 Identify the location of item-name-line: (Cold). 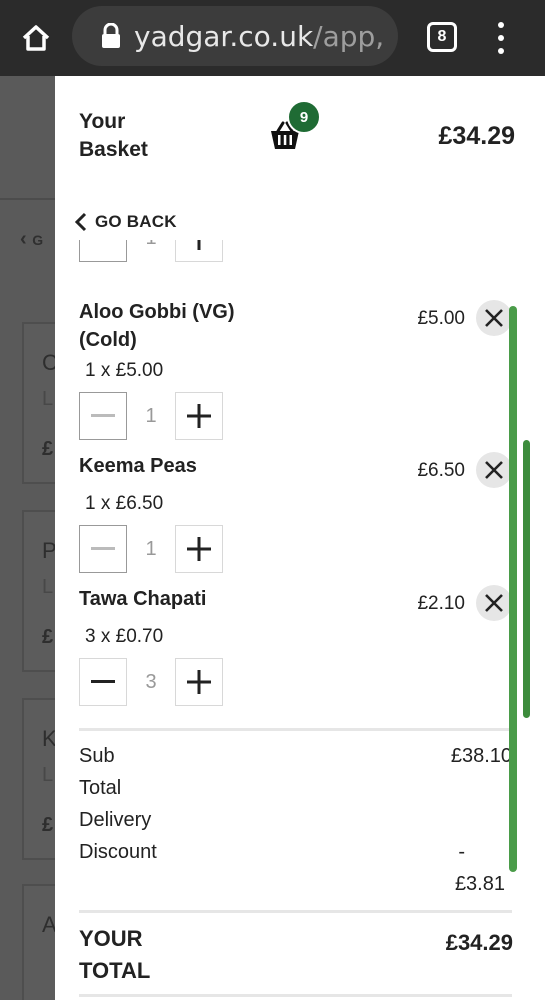
(108, 340).